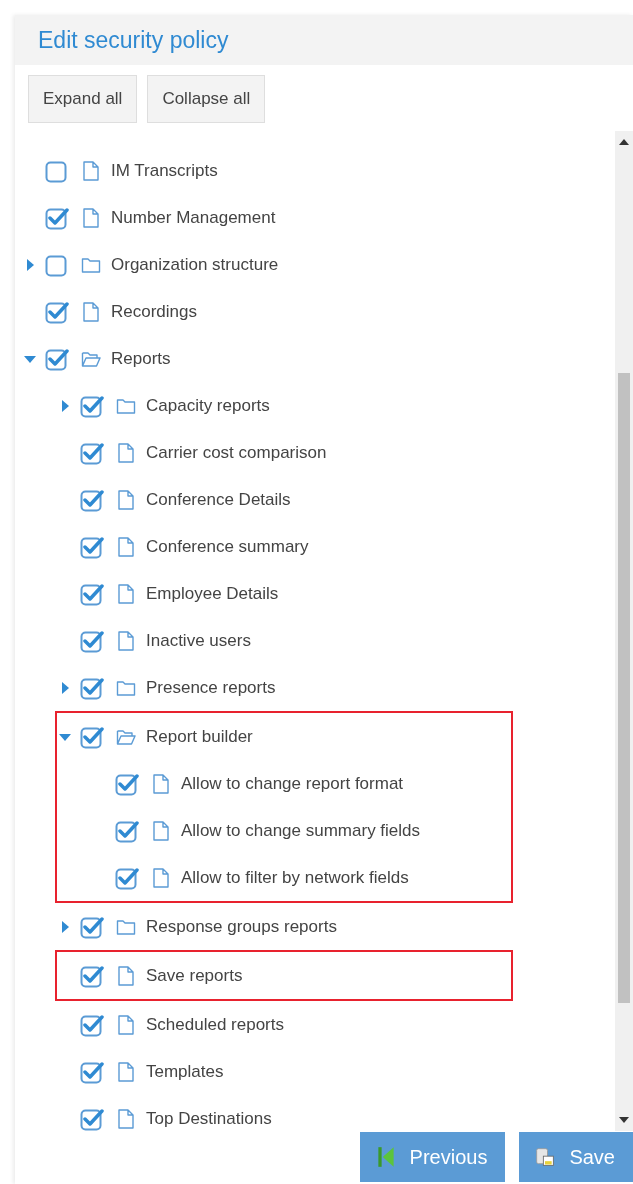  Describe the element at coordinates (292, 783) in the screenshot. I see `tree-item-label: Allow to change report format` at that location.